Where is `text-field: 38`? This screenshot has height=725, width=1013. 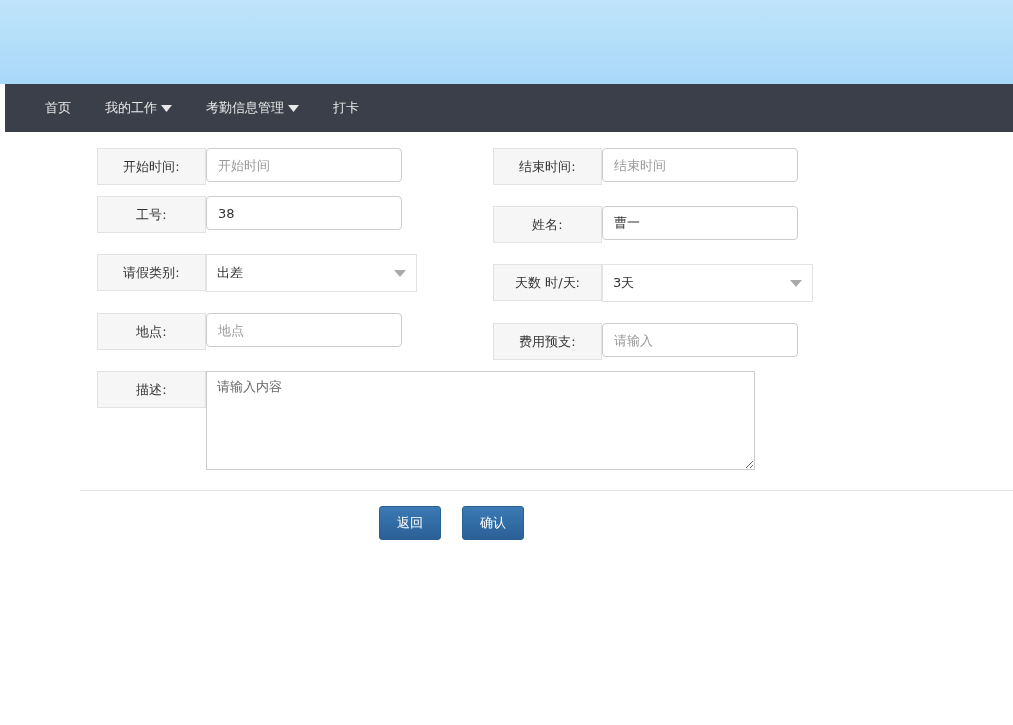 text-field: 38 is located at coordinates (304, 213).